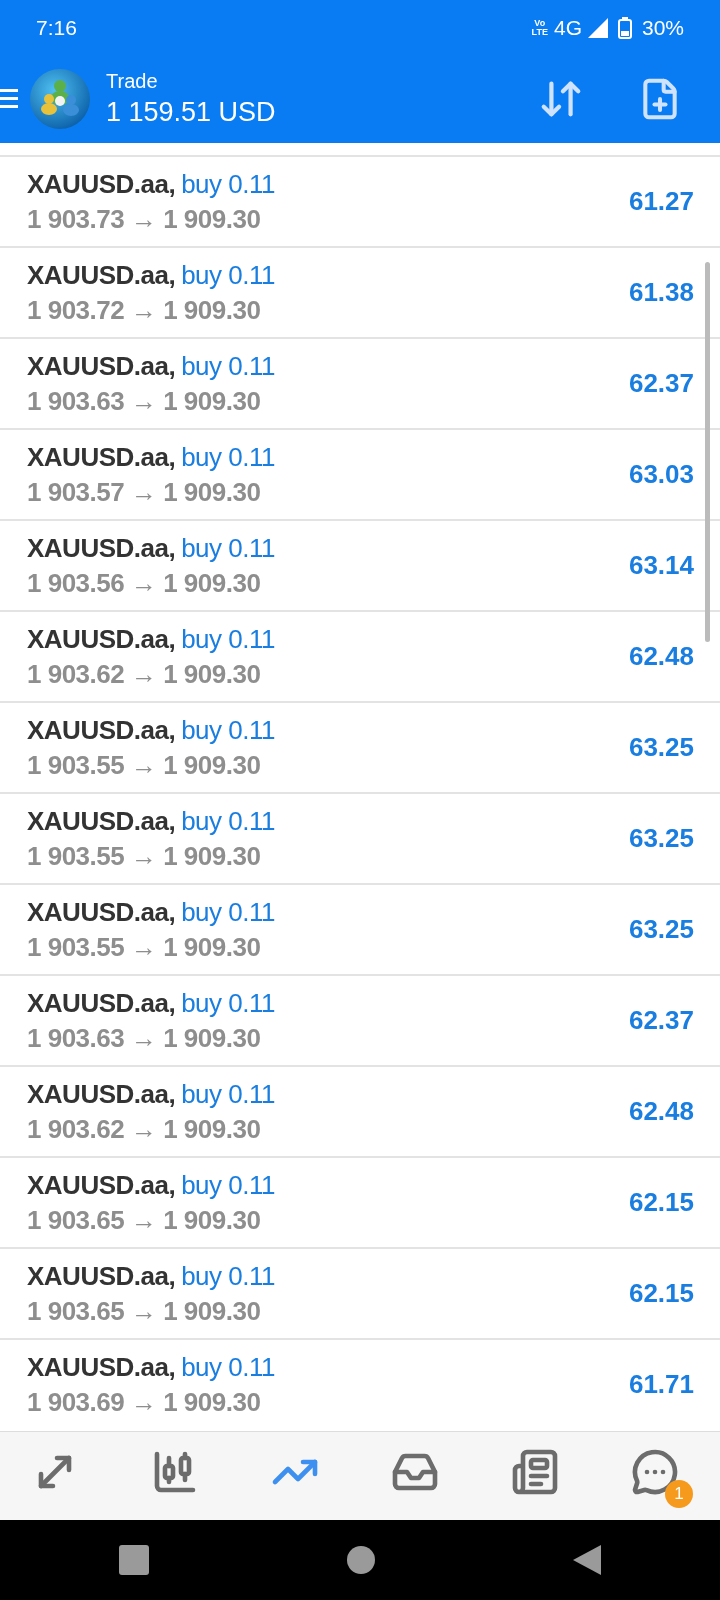  What do you see at coordinates (360, 200) in the screenshot?
I see `position-row: XAUUSD.aa, buy 0.11 1 903.73 → 1 909.30 61.27` at bounding box center [360, 200].